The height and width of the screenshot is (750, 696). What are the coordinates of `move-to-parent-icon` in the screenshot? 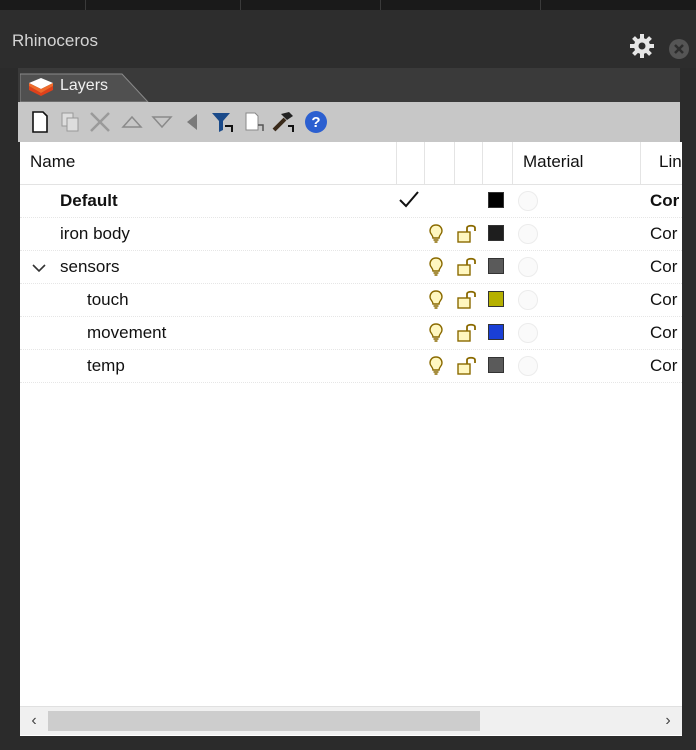 It's located at (192, 122).